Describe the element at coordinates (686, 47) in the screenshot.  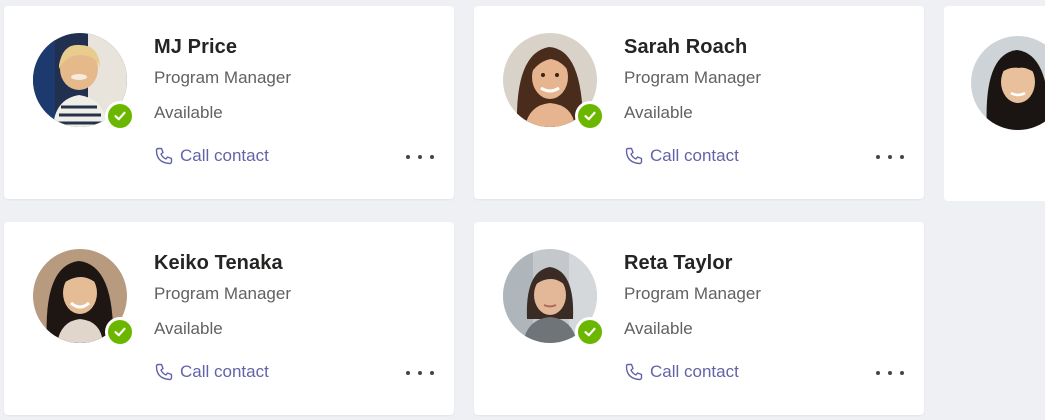
I see `contact-name: Sarah Roach` at that location.